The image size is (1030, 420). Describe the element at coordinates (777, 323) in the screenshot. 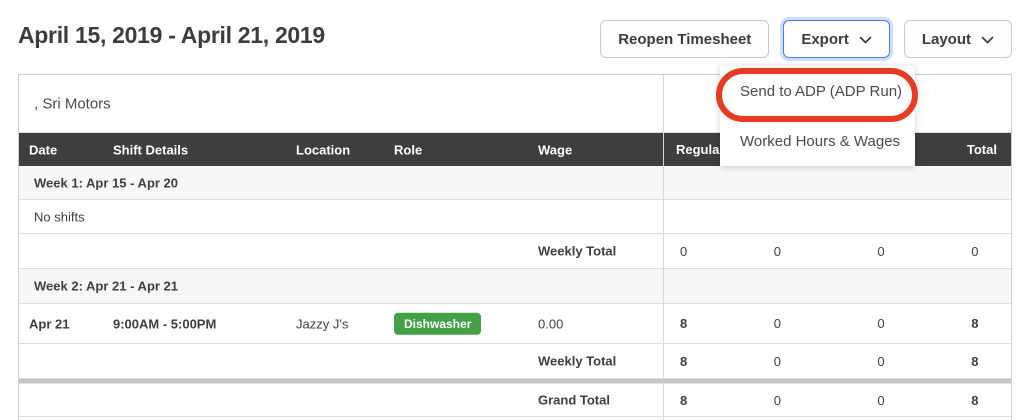

I see `shift-col2-hours: 0` at that location.